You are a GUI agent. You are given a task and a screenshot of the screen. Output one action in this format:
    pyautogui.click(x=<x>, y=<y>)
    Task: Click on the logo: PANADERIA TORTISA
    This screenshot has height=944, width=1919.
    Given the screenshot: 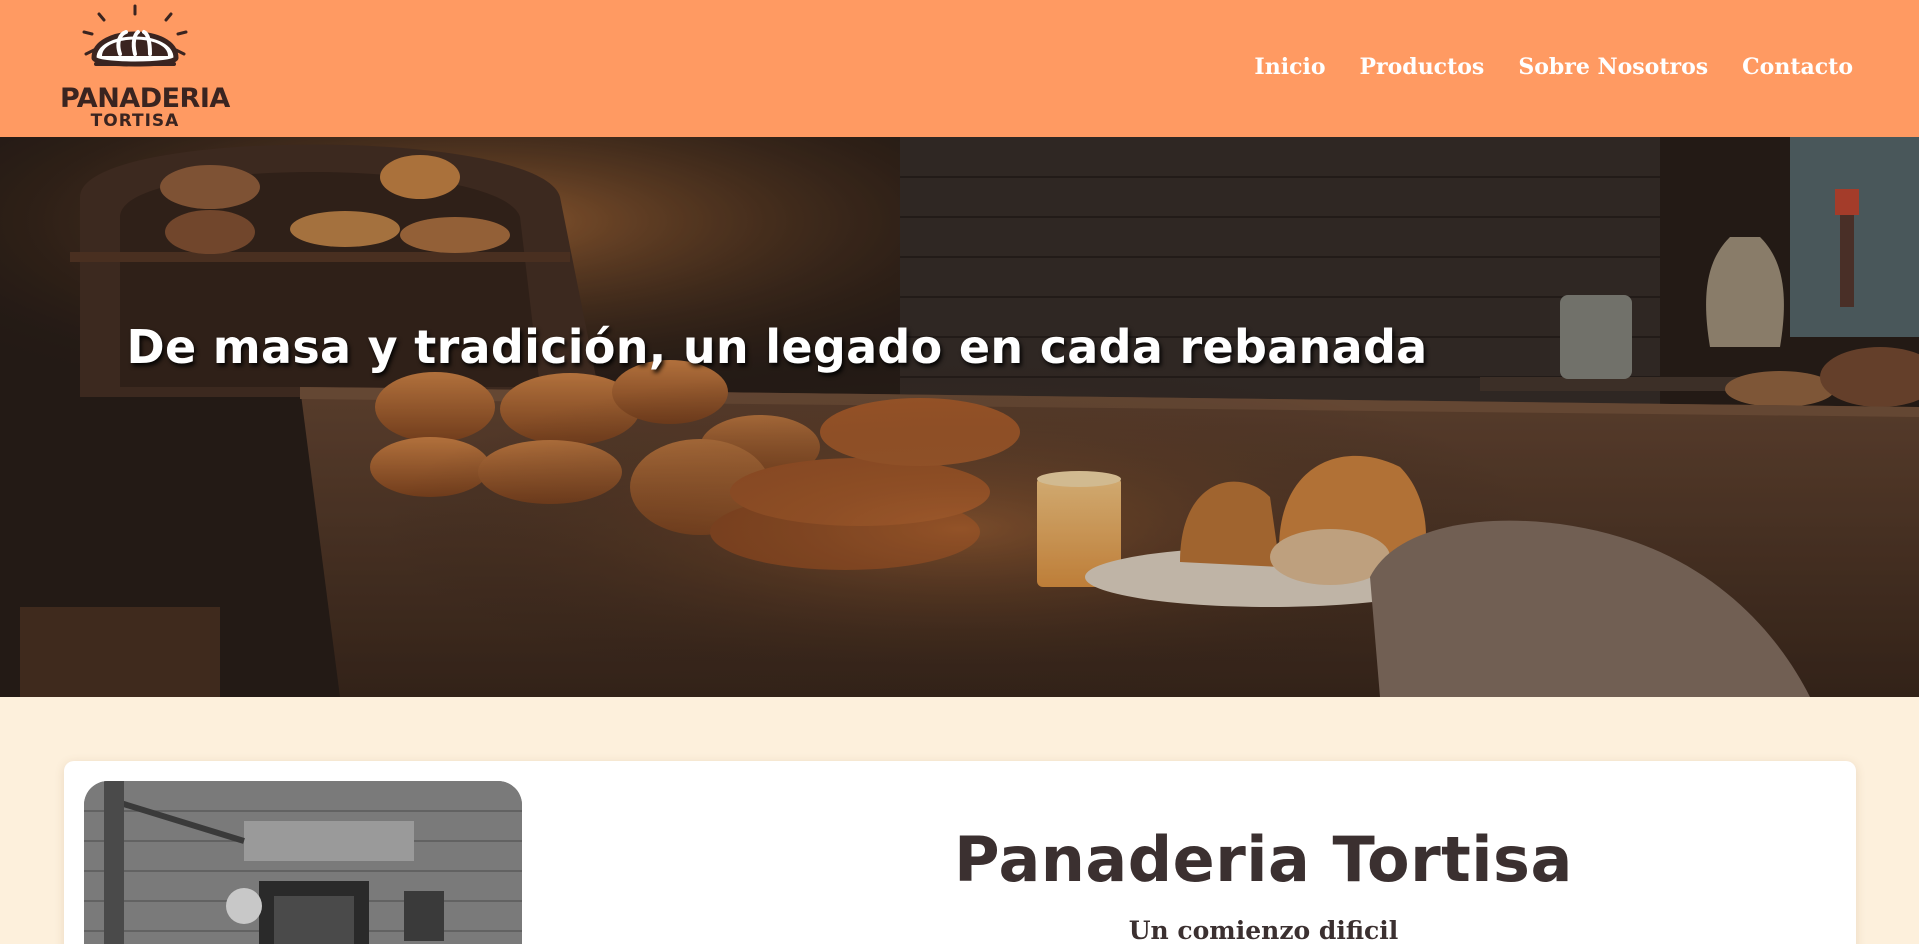 What is the action you would take?
    pyautogui.click(x=145, y=68)
    